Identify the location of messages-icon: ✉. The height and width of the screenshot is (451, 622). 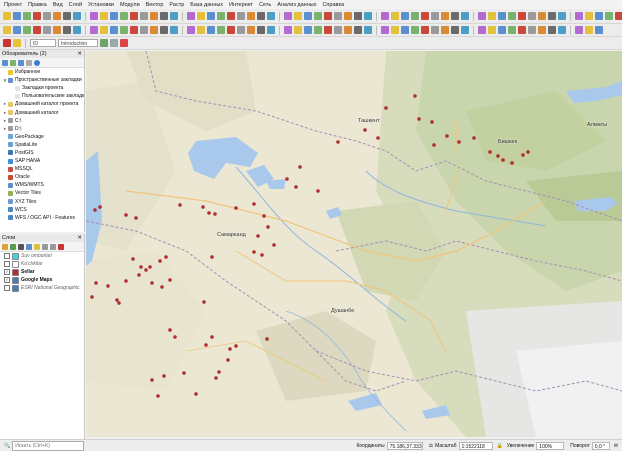
(616, 446).